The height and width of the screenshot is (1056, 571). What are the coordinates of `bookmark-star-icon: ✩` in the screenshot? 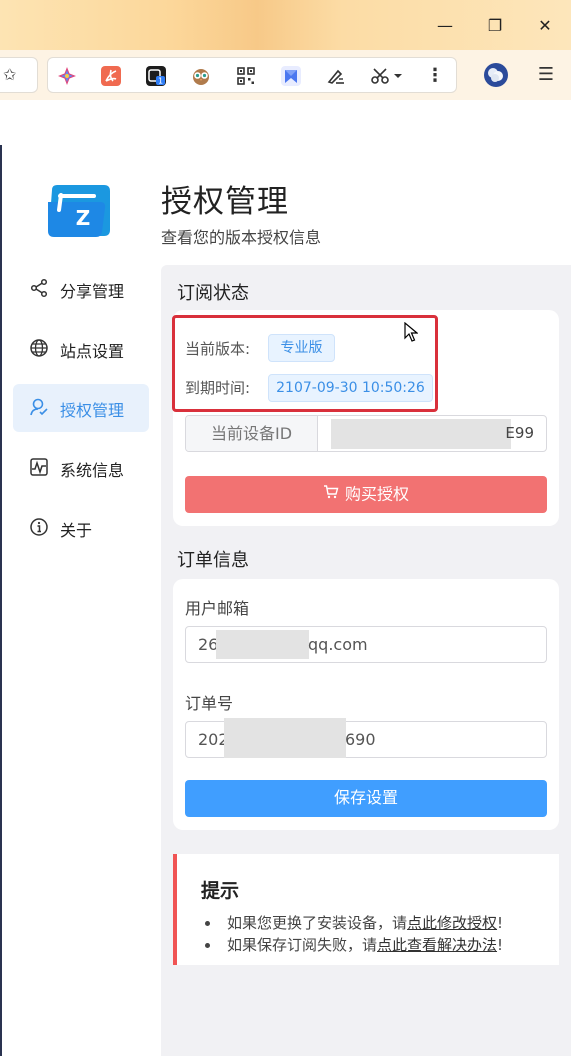 It's located at (19, 75).